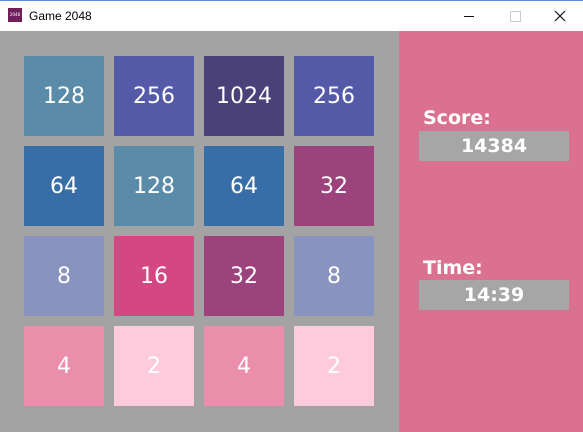  I want to click on tile: 16, so click(154, 276).